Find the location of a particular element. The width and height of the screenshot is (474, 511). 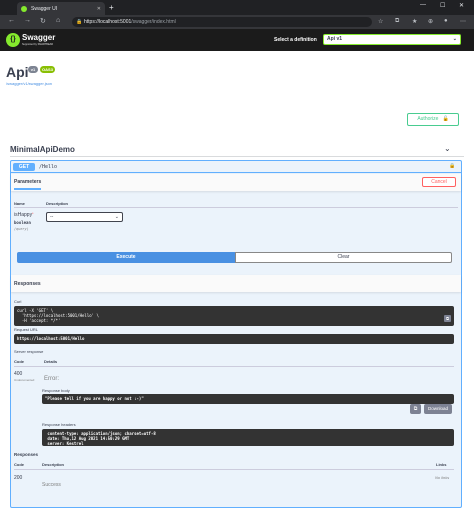

server-col-details: Details is located at coordinates (51, 361).